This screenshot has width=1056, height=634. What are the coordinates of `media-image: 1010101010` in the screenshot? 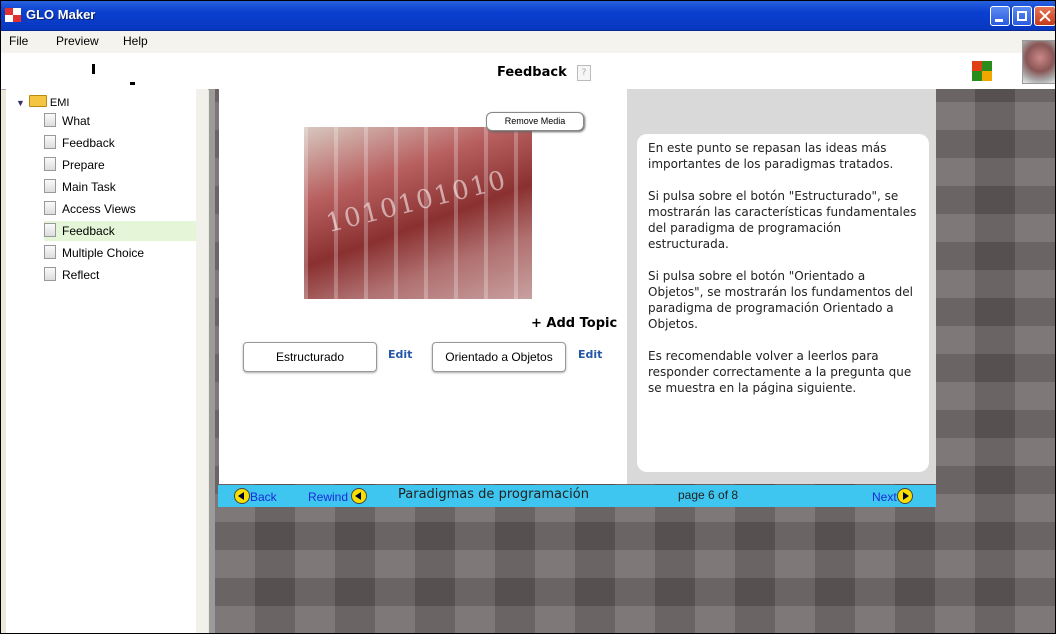 It's located at (418, 213).